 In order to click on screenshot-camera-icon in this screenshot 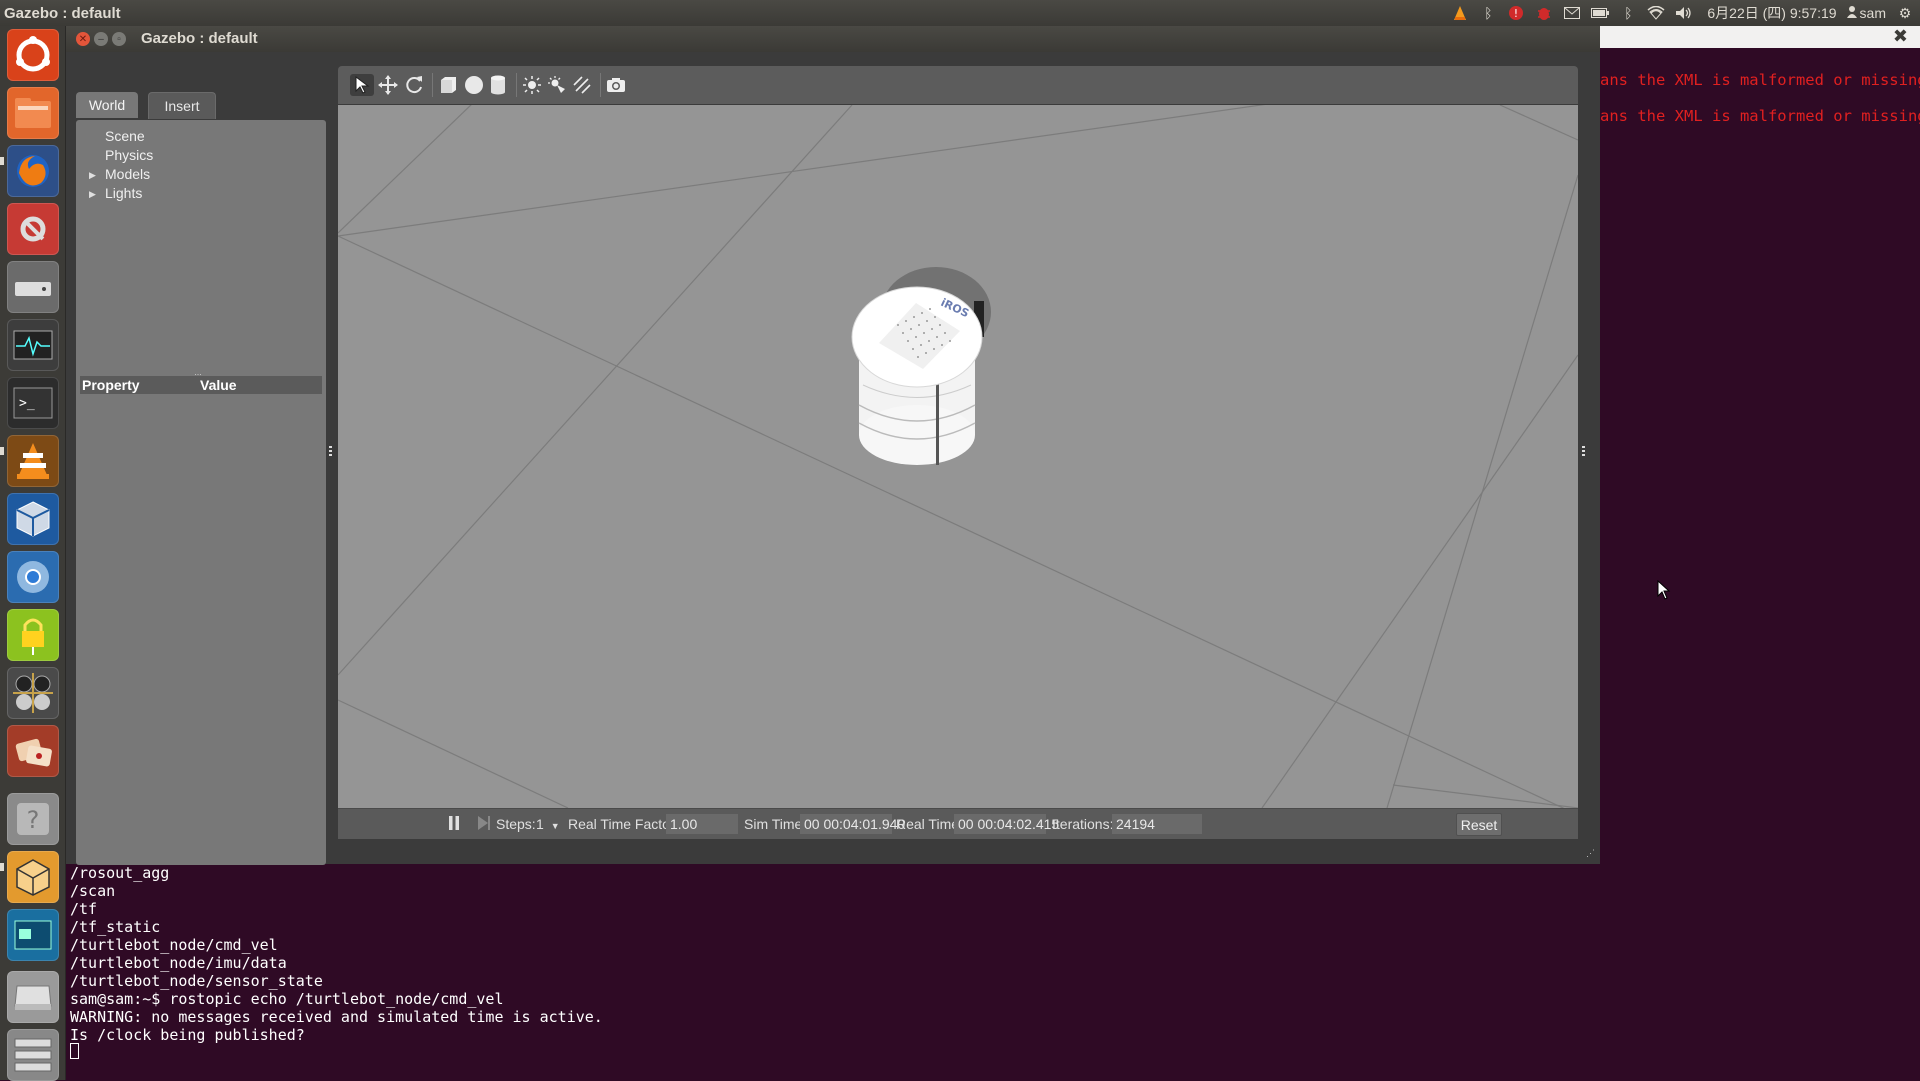, I will do `click(616, 85)`.